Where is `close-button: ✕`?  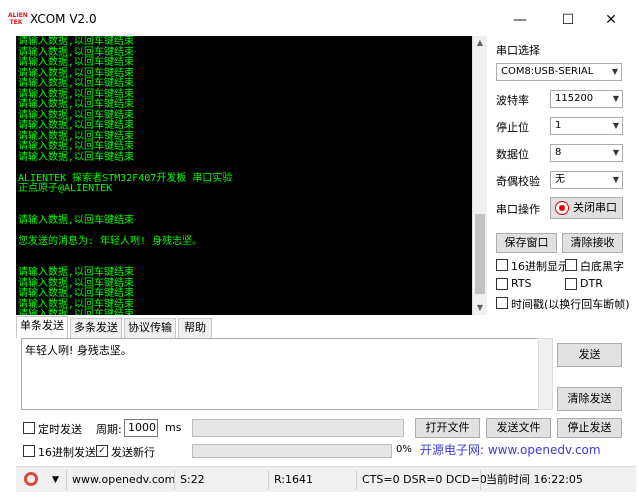
close-button: ✕ is located at coordinates (611, 20).